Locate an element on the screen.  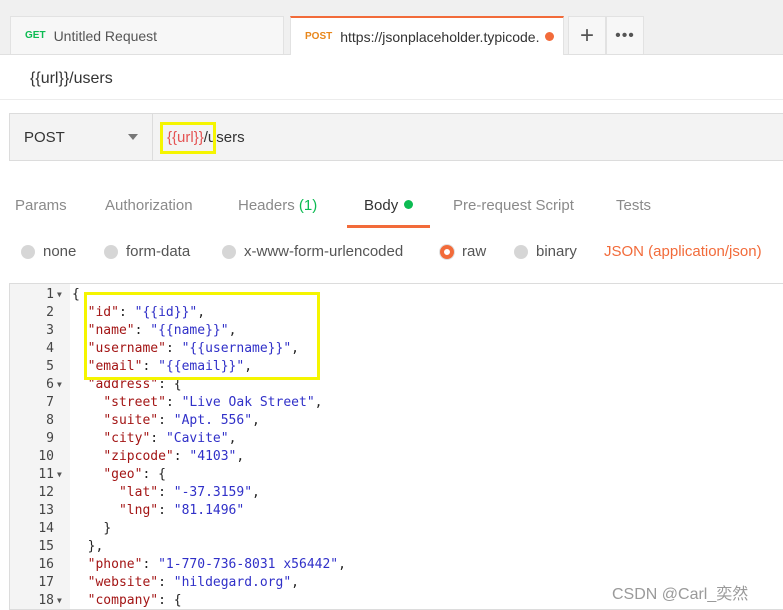
code-text: "website": "hildegard.org", is located at coordinates (185, 583).